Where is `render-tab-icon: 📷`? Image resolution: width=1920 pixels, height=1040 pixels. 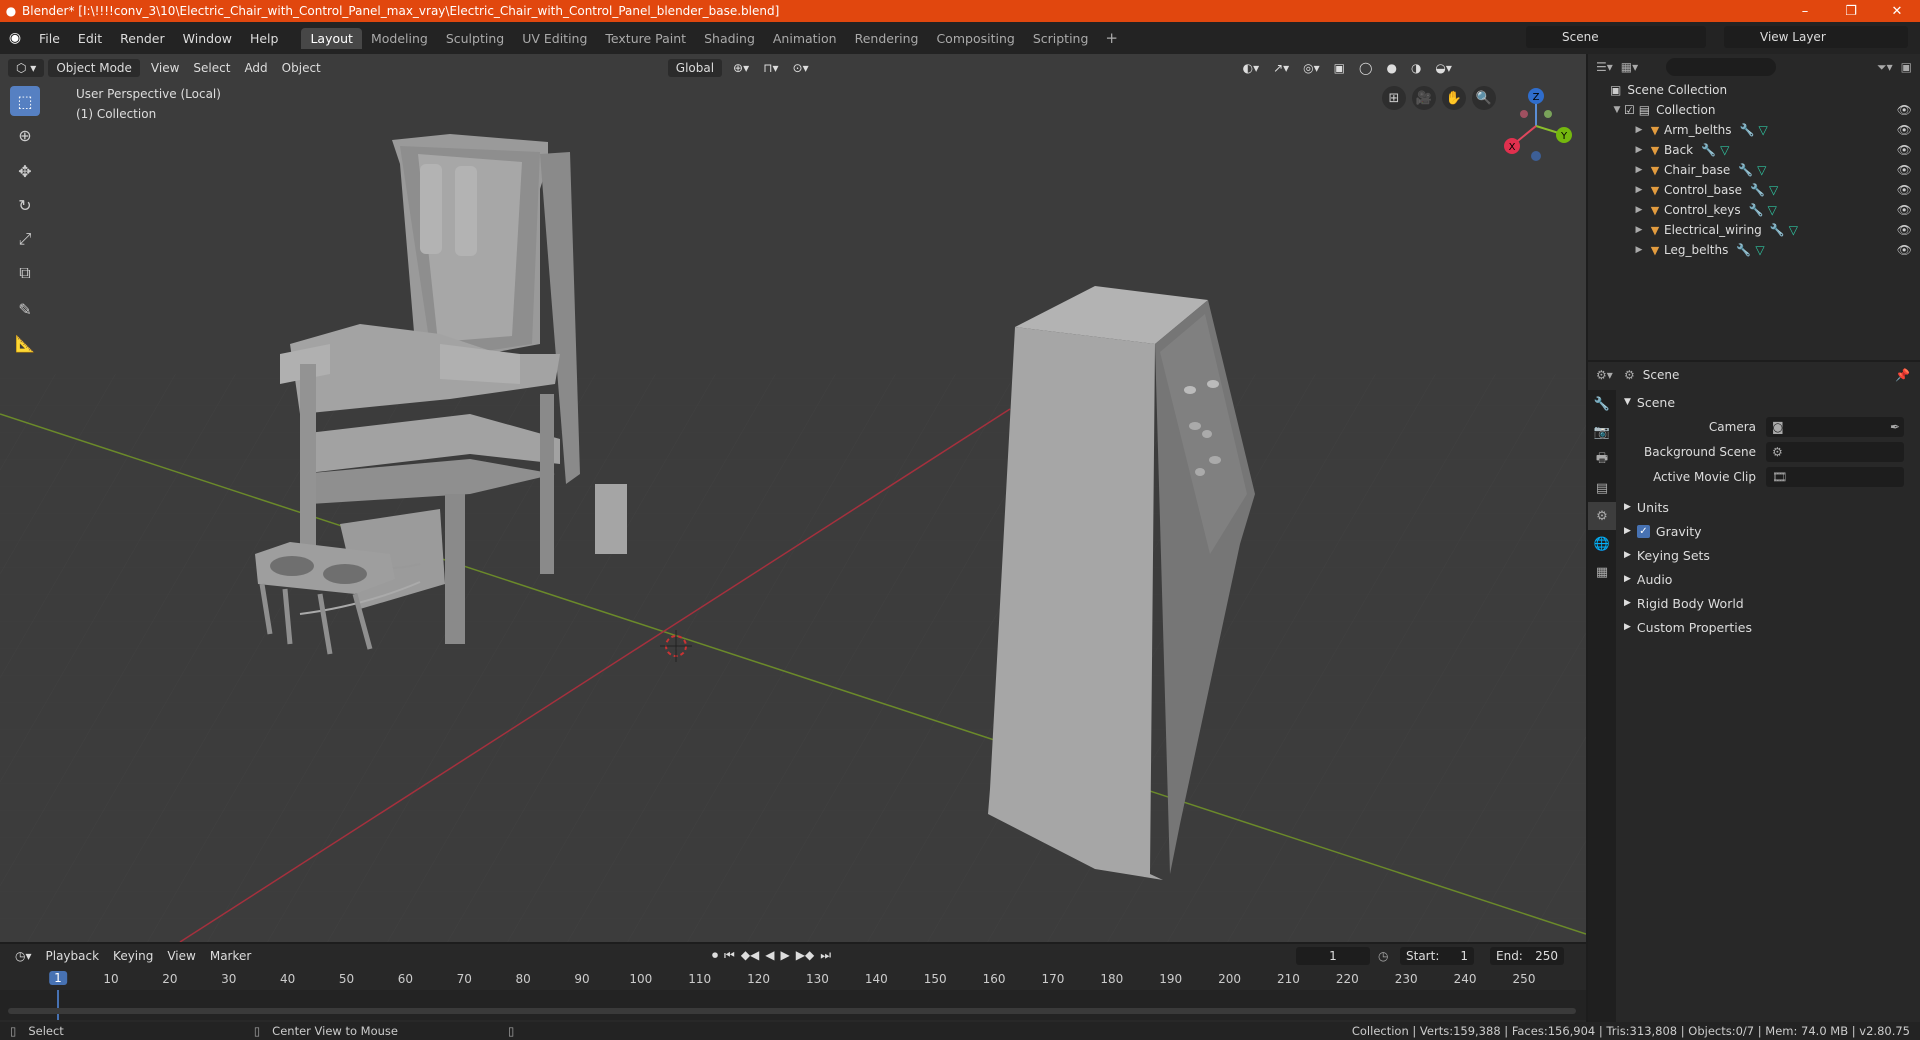
render-tab-icon: 📷 is located at coordinates (1602, 432).